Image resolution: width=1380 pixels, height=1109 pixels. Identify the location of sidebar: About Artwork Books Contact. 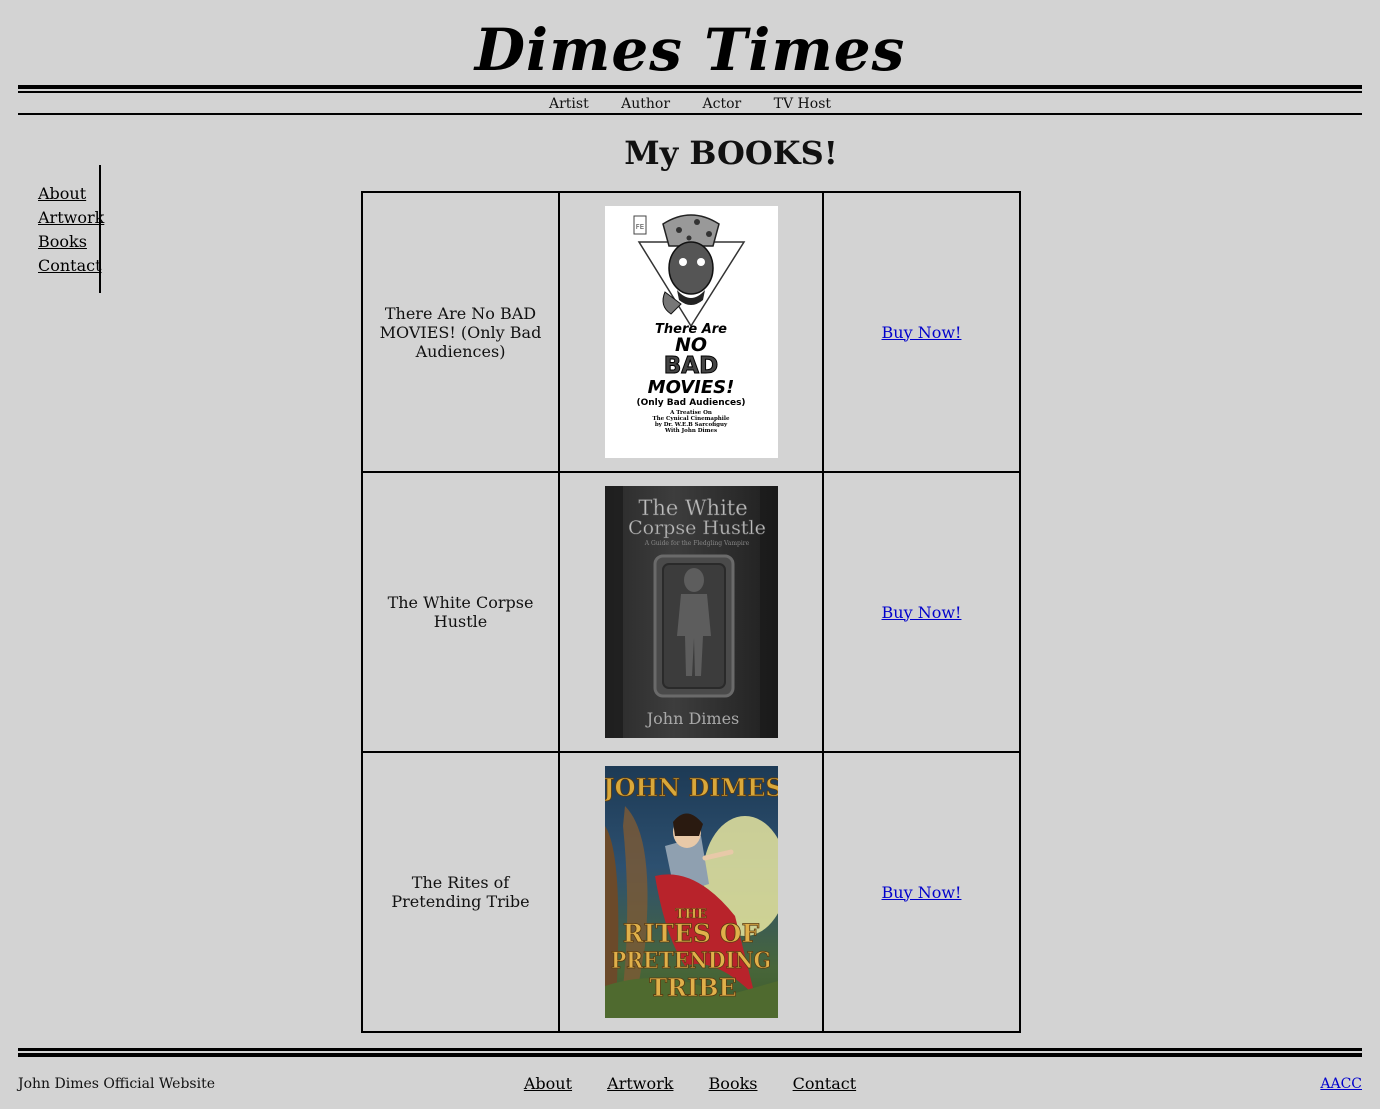
(71, 229).